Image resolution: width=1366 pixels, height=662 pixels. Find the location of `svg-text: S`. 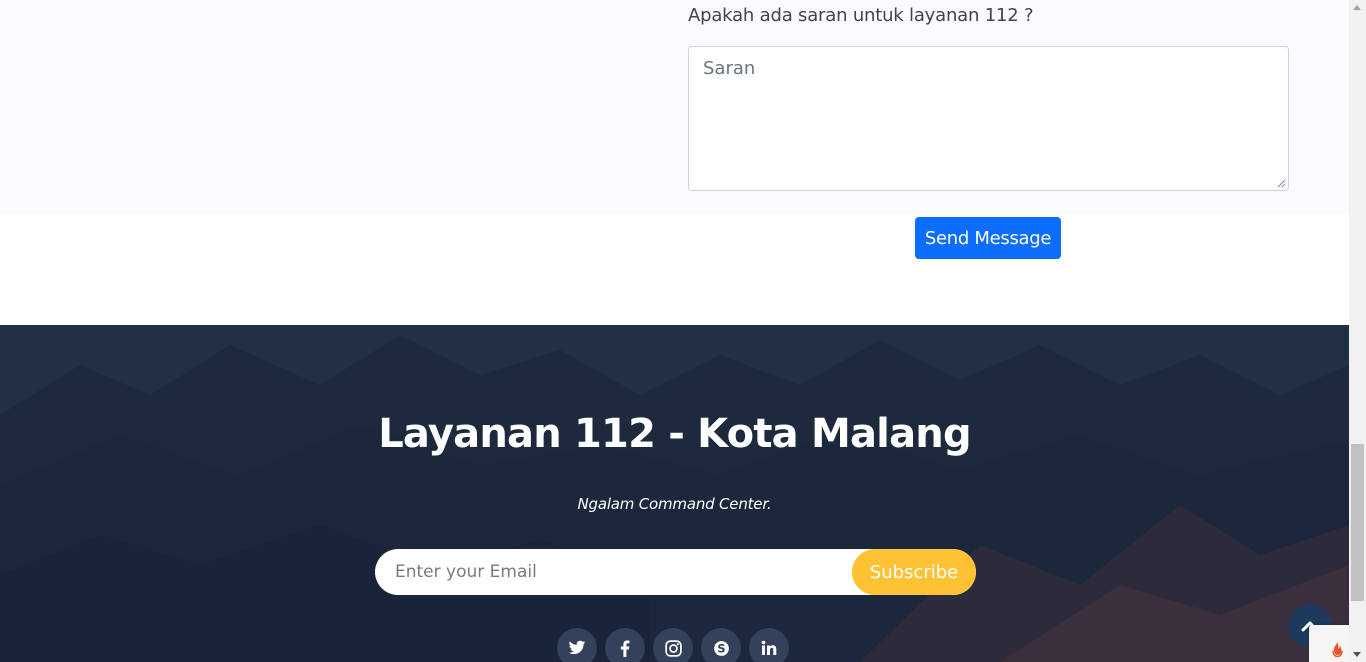

svg-text: S is located at coordinates (721, 648).